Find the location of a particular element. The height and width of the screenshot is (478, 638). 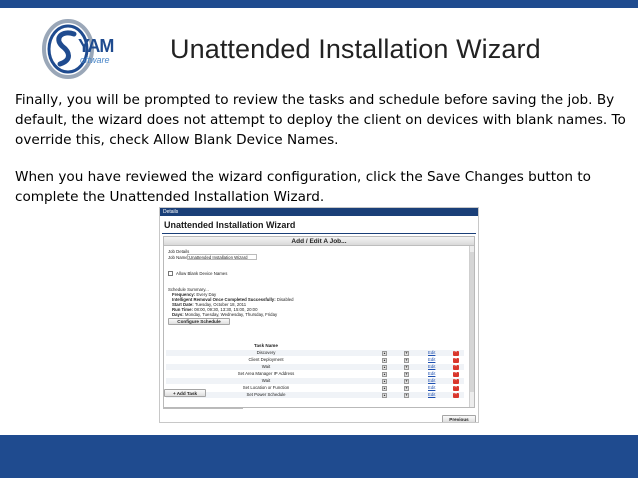

task-row: Discovery ▴ ▾ Edit is located at coordinates (315, 352).